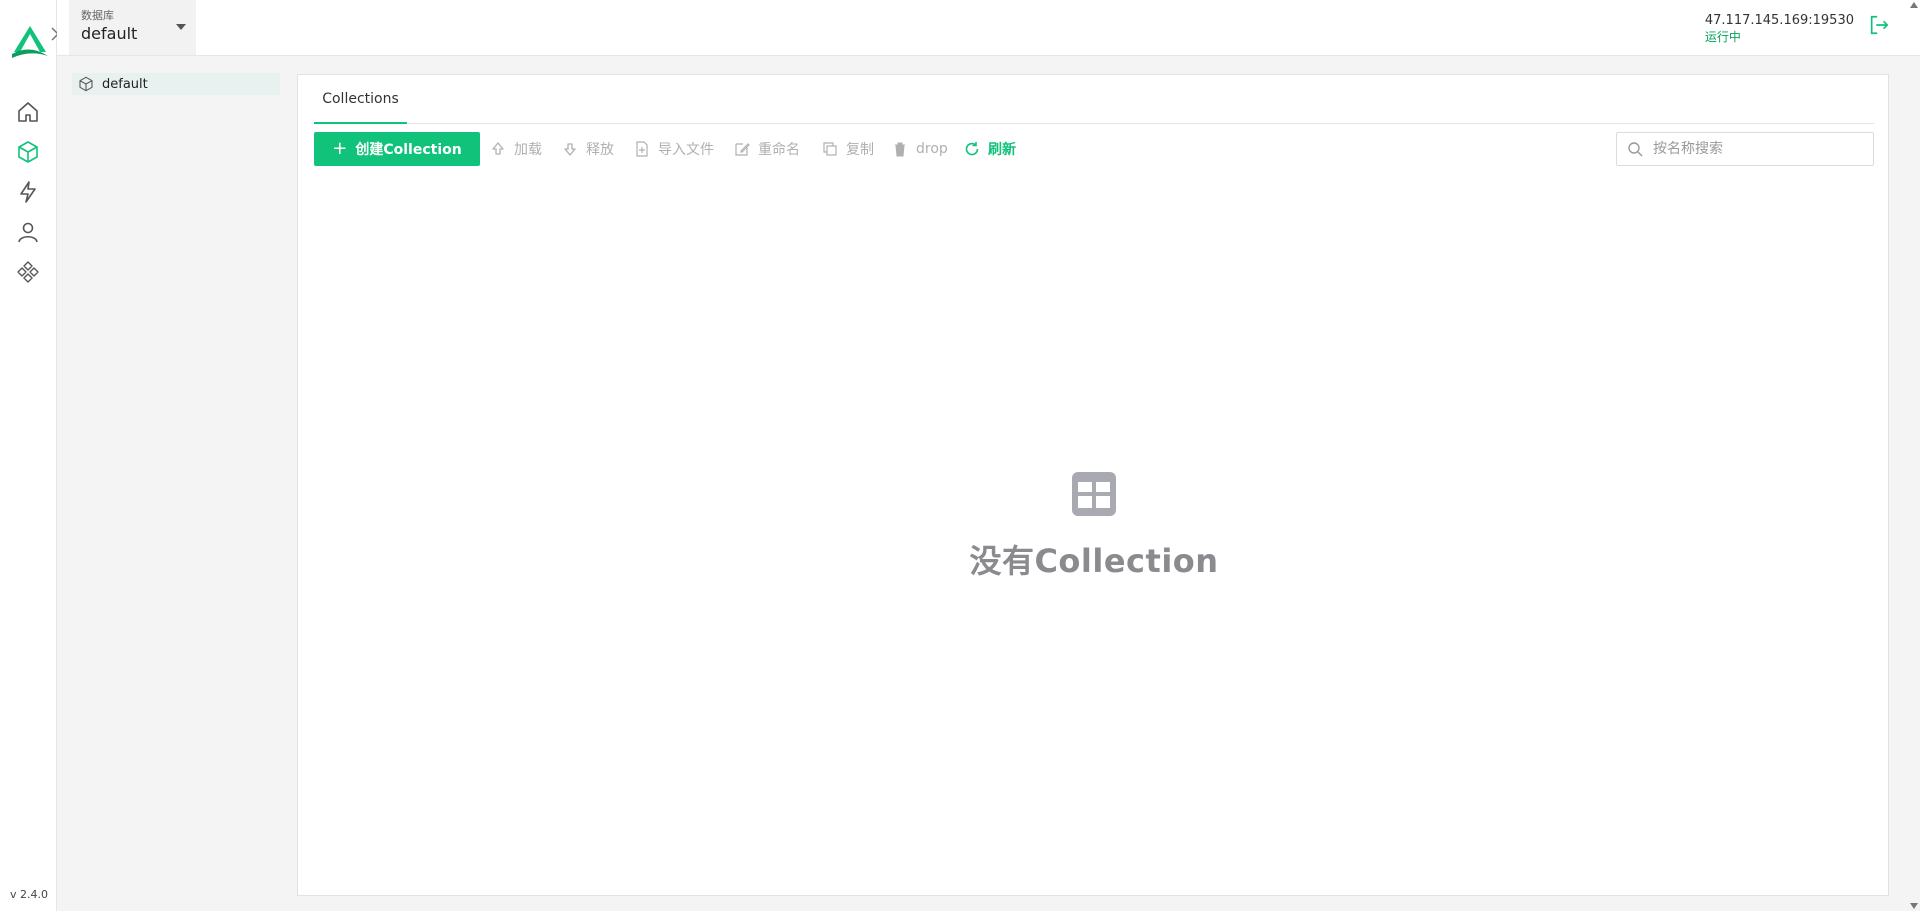  What do you see at coordinates (1002, 150) in the screenshot?
I see `refresh-label: 刷新` at bounding box center [1002, 150].